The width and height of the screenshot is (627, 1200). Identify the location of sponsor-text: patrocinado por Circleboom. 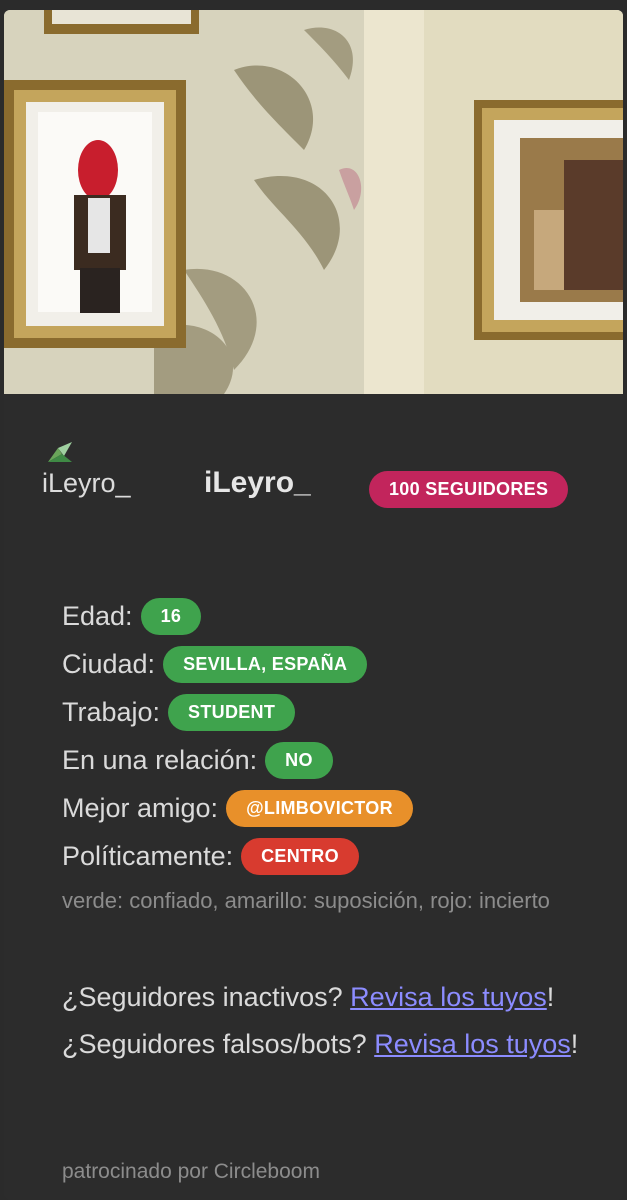
(191, 1171).